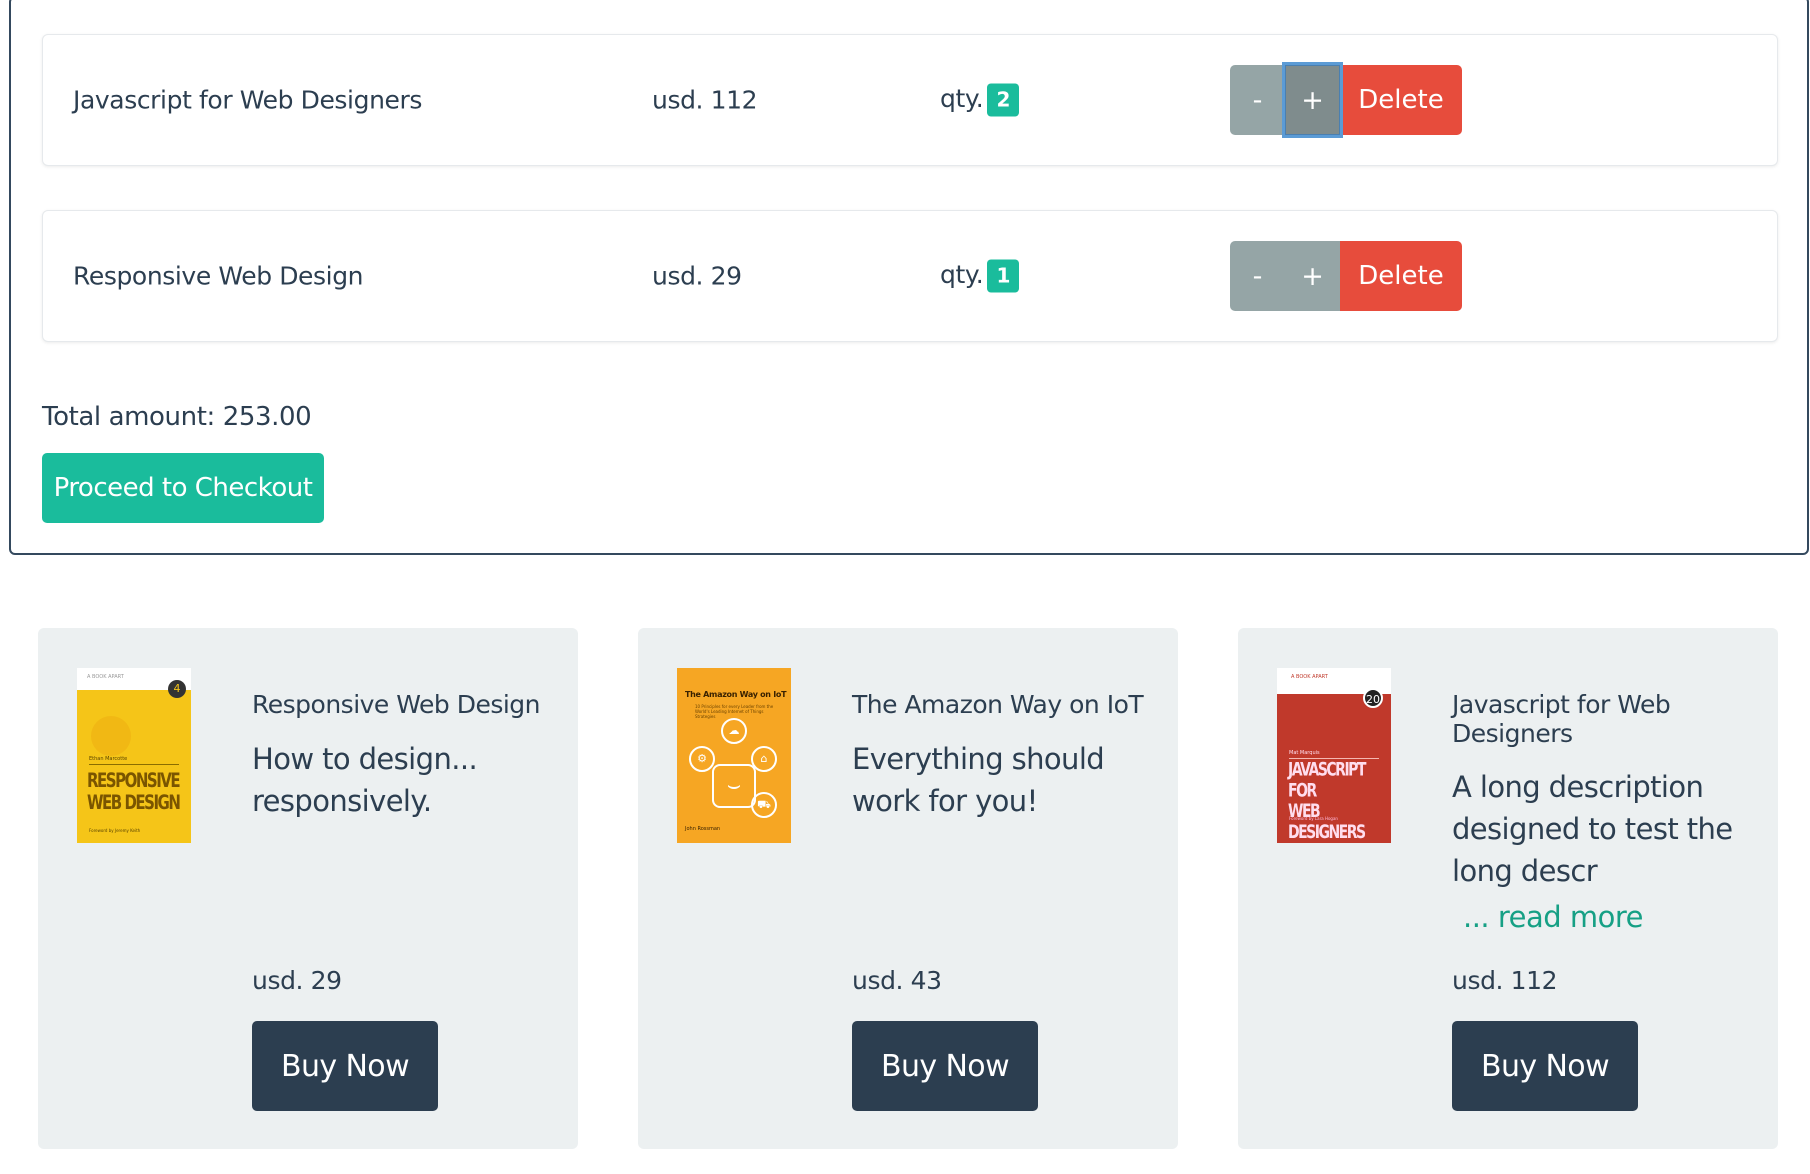  I want to click on qty-badge: 1, so click(1003, 276).